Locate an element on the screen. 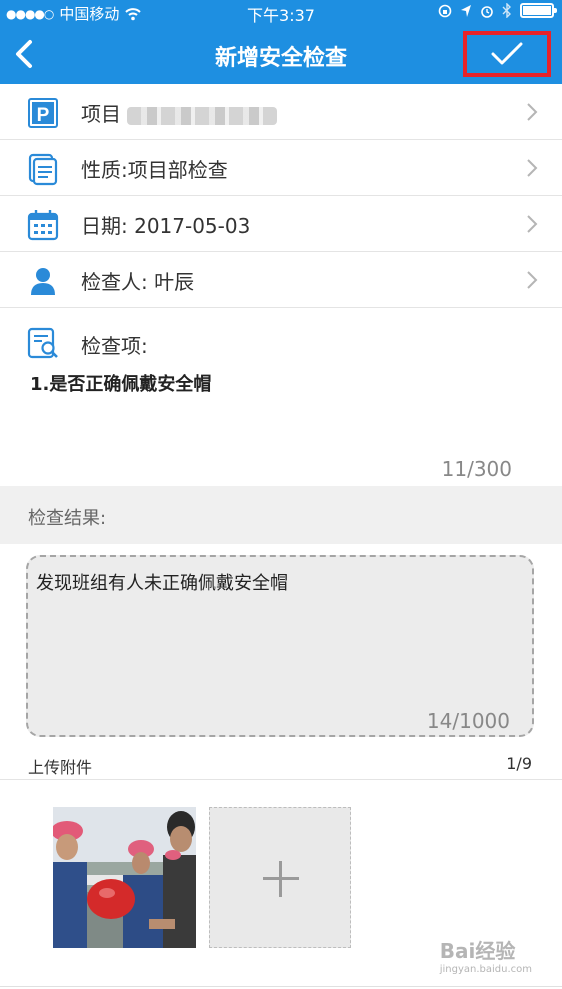  plus-icon-vertical is located at coordinates (280, 879).